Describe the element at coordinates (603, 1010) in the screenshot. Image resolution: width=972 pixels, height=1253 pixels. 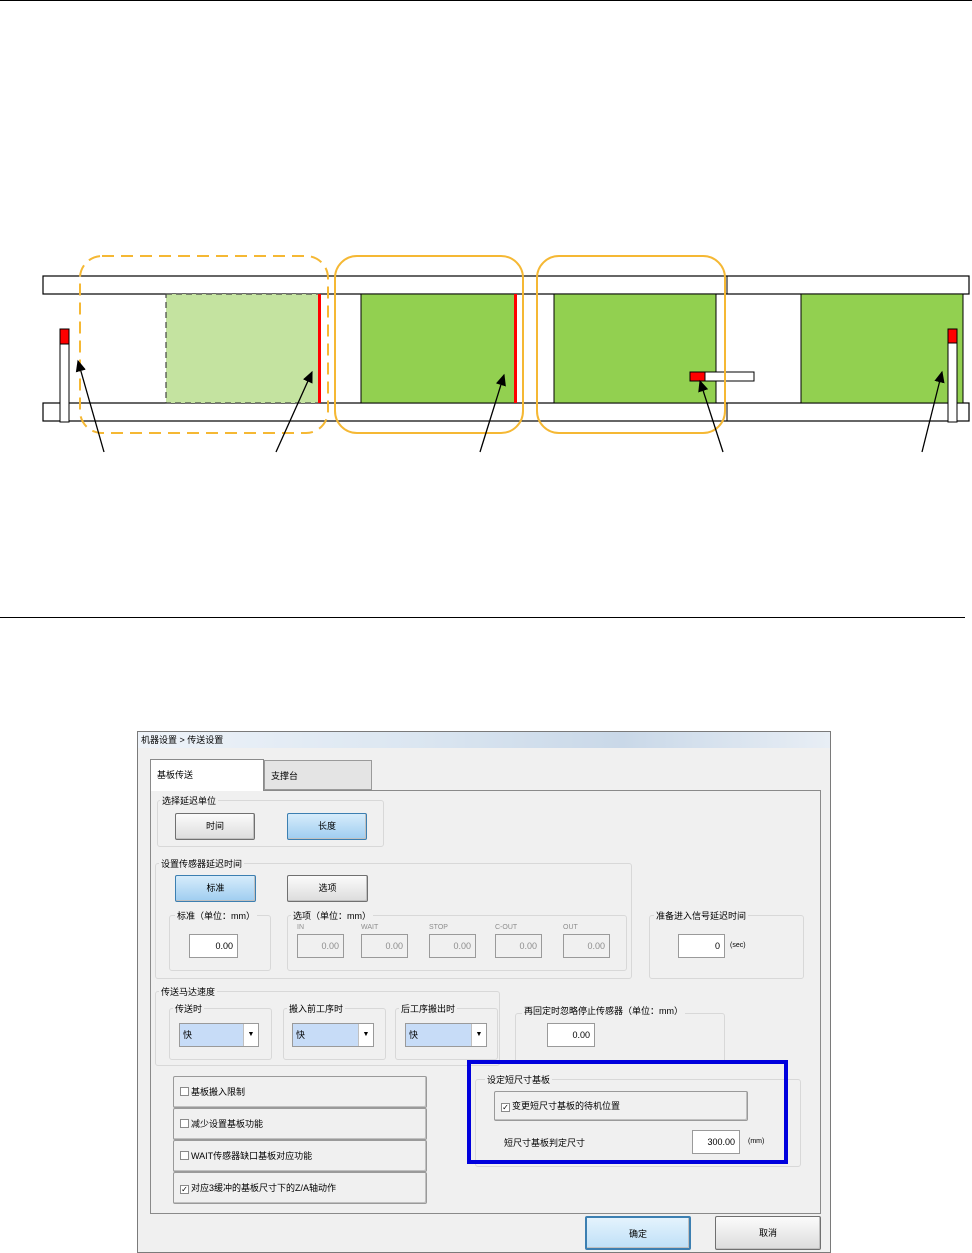
I see `reconfirm-label: 再回定时忽略停止传感器（单位：mm）` at that location.